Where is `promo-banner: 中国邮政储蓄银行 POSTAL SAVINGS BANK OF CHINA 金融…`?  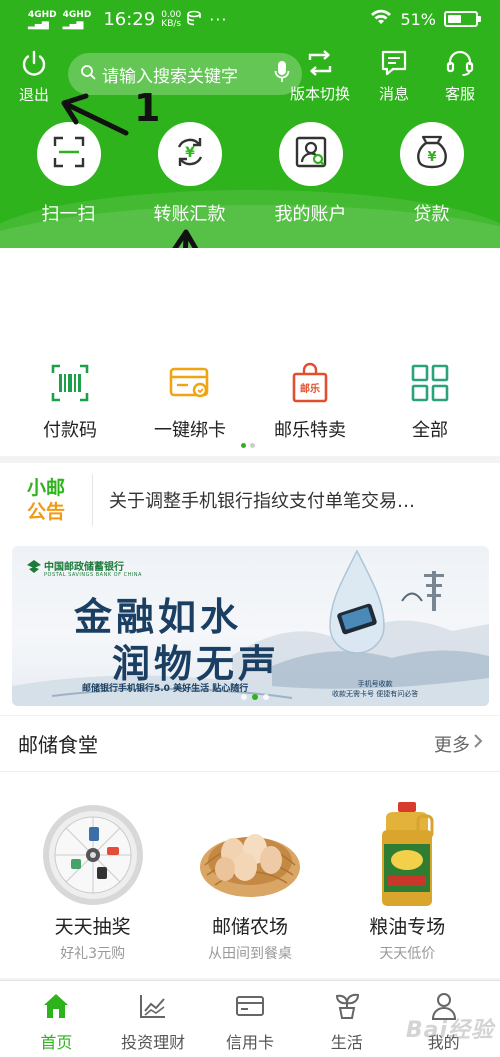
promo-banner: 中国邮政储蓄银行 POSTAL SAVINGS BANK OF CHINA 金融… is located at coordinates (250, 626).